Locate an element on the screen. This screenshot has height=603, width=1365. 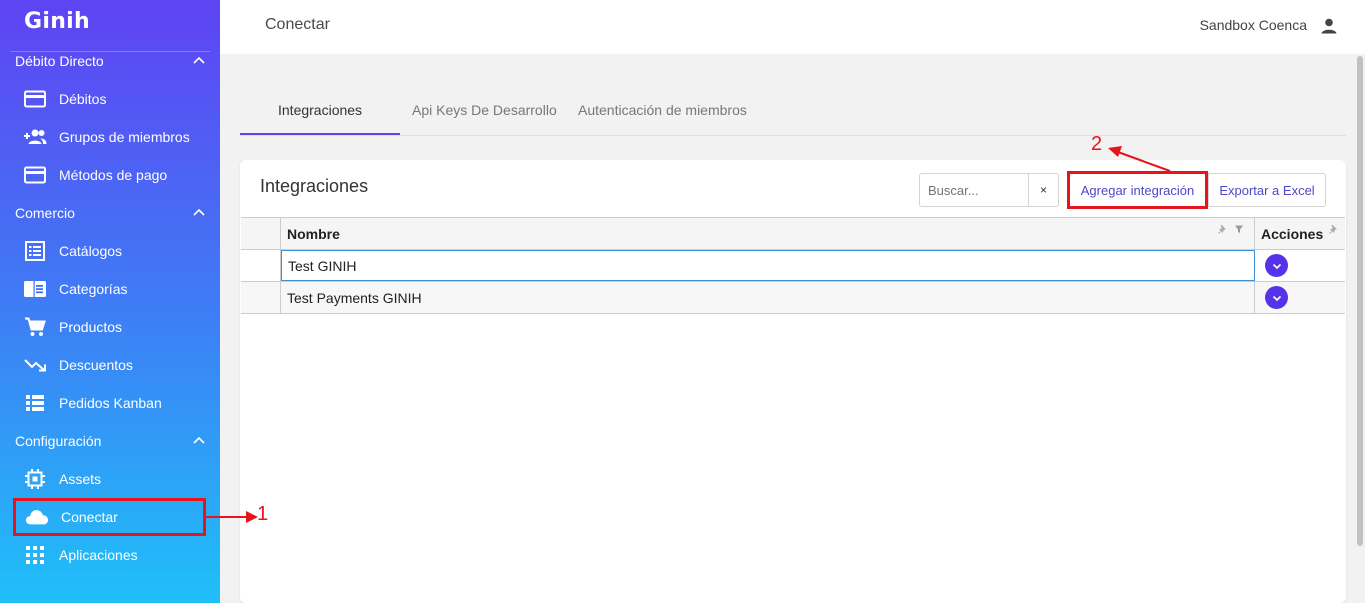
sidebar-item-label: Métodos de pago is located at coordinates (113, 175).